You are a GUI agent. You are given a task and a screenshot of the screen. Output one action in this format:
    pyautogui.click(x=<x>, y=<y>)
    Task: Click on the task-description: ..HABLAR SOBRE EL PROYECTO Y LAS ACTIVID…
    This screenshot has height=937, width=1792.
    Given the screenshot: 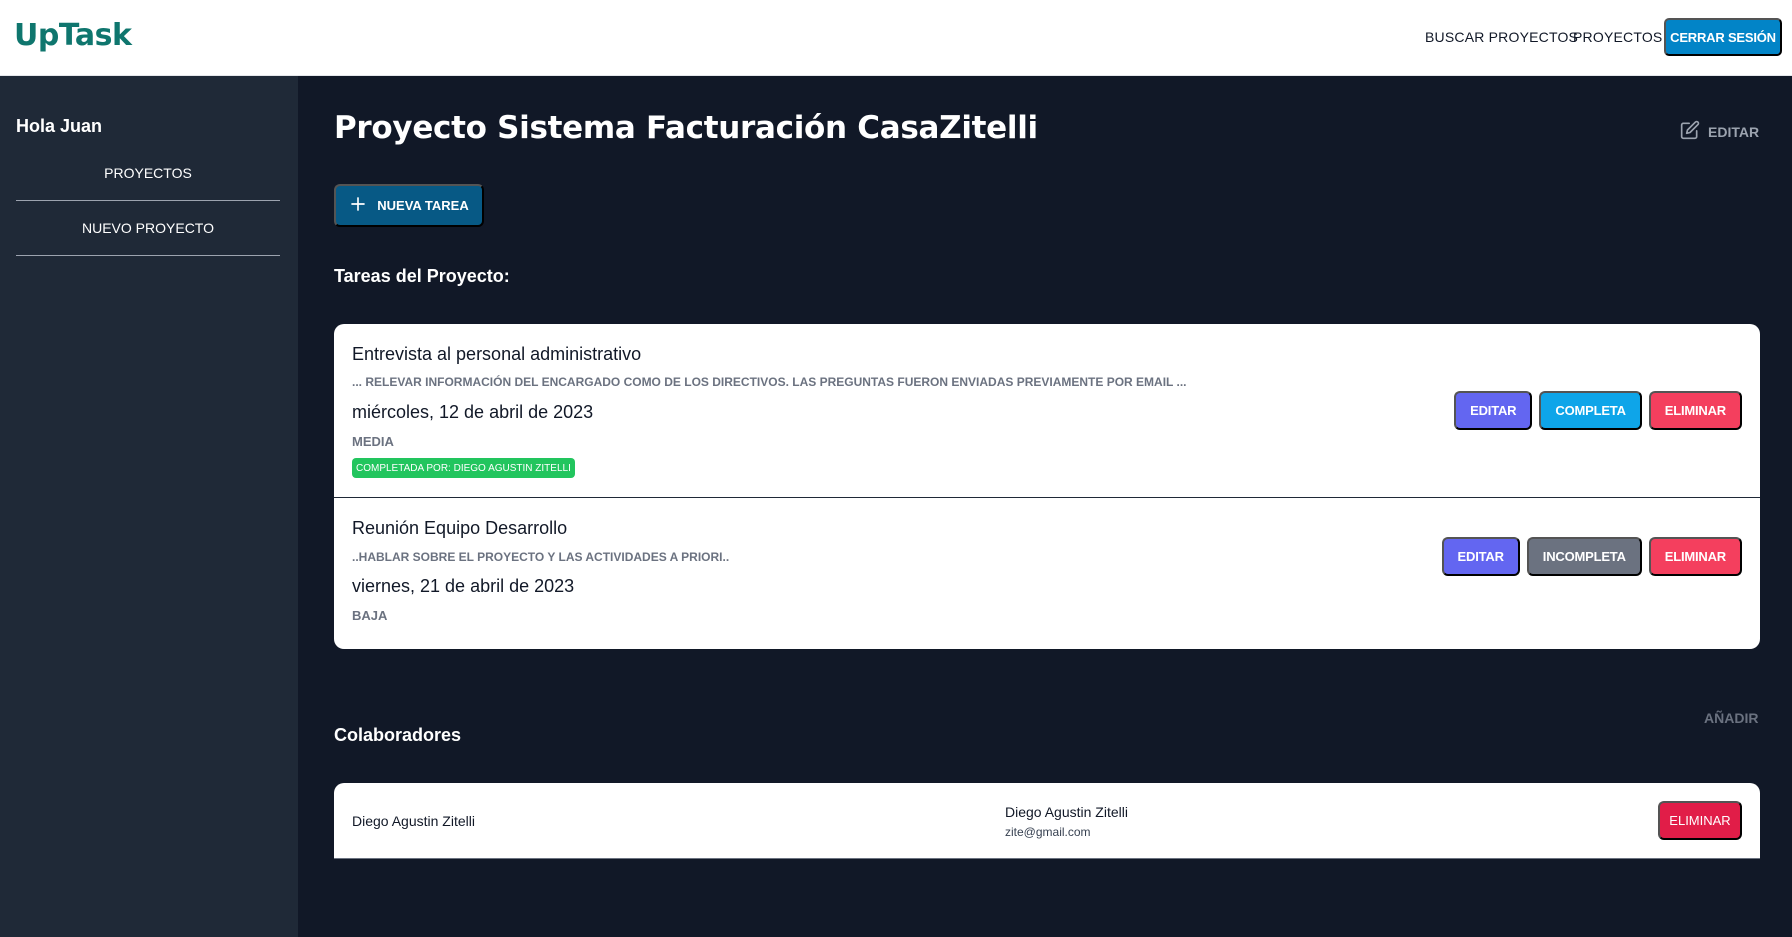 What is the action you would take?
    pyautogui.click(x=541, y=557)
    